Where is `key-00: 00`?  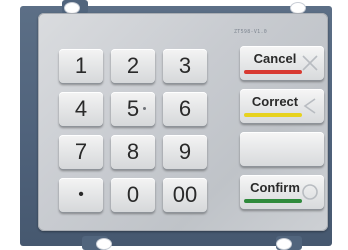 key-00: 00 is located at coordinates (185, 195).